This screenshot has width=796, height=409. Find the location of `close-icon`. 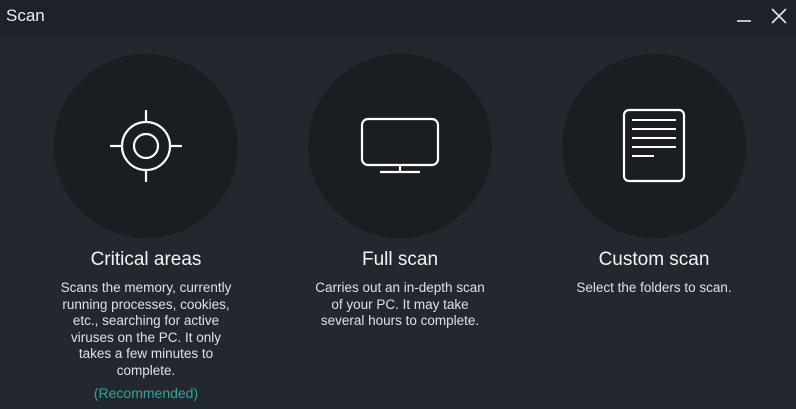

close-icon is located at coordinates (779, 16).